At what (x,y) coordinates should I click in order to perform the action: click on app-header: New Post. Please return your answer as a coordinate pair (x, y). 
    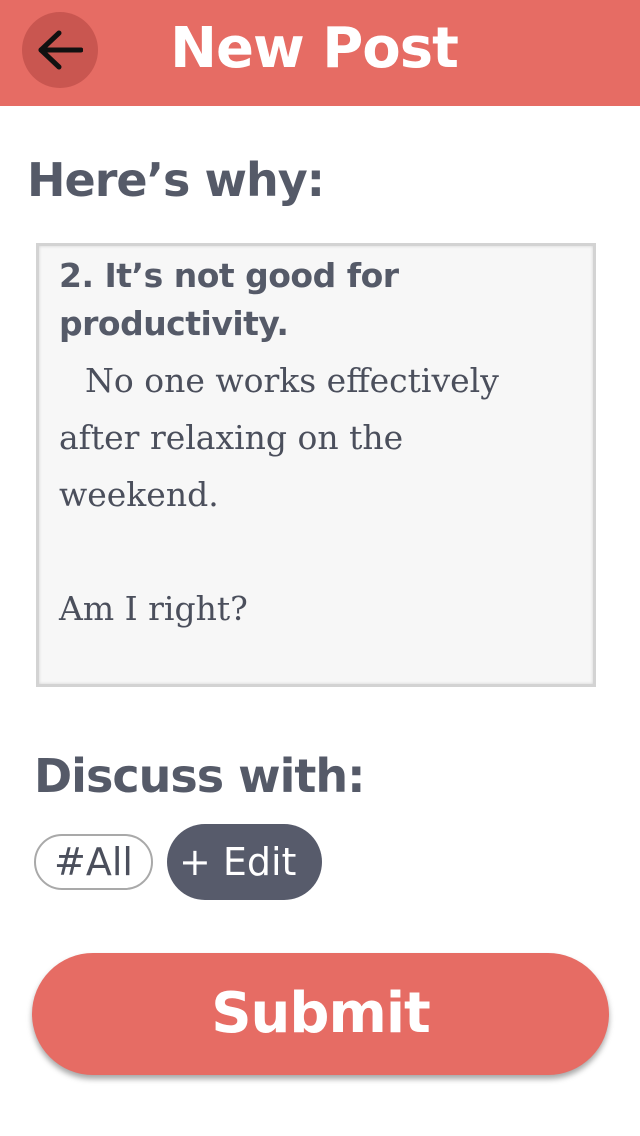
    Looking at the image, I should click on (320, 53).